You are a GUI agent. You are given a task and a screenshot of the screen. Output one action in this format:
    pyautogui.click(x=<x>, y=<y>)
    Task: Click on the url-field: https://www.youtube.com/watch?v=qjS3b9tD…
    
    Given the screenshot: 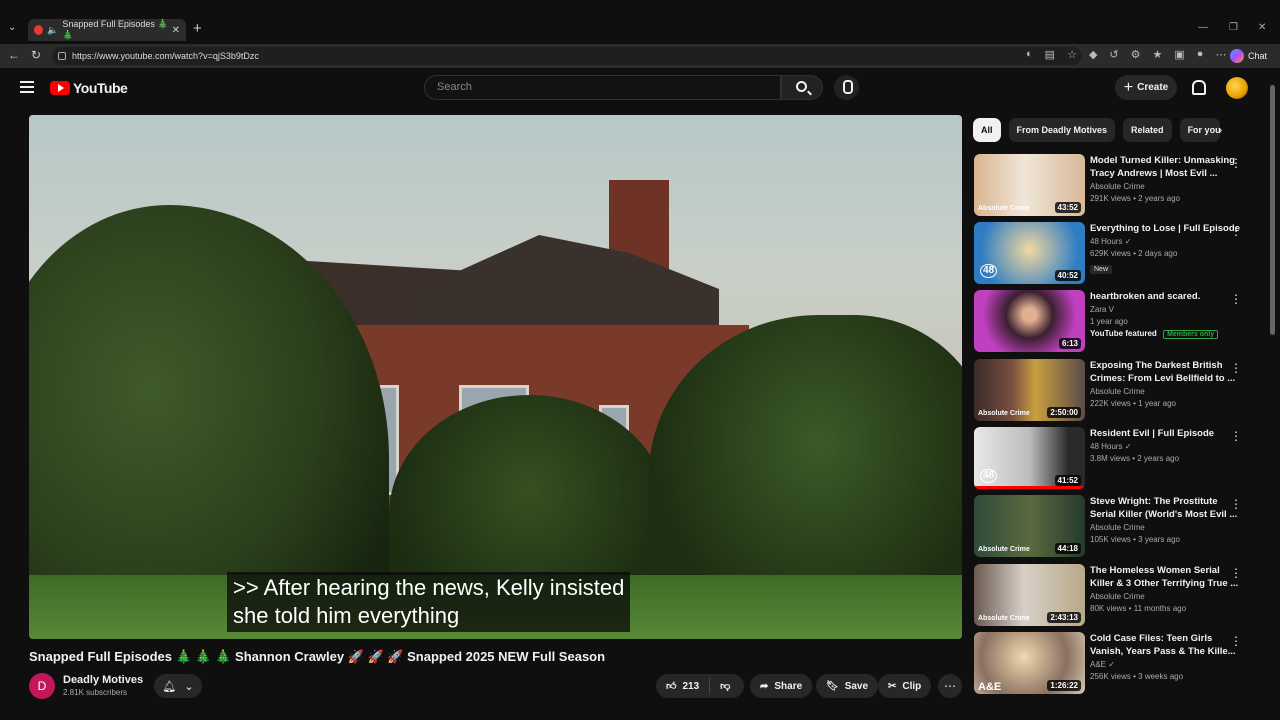 What is the action you would take?
    pyautogui.click(x=567, y=56)
    